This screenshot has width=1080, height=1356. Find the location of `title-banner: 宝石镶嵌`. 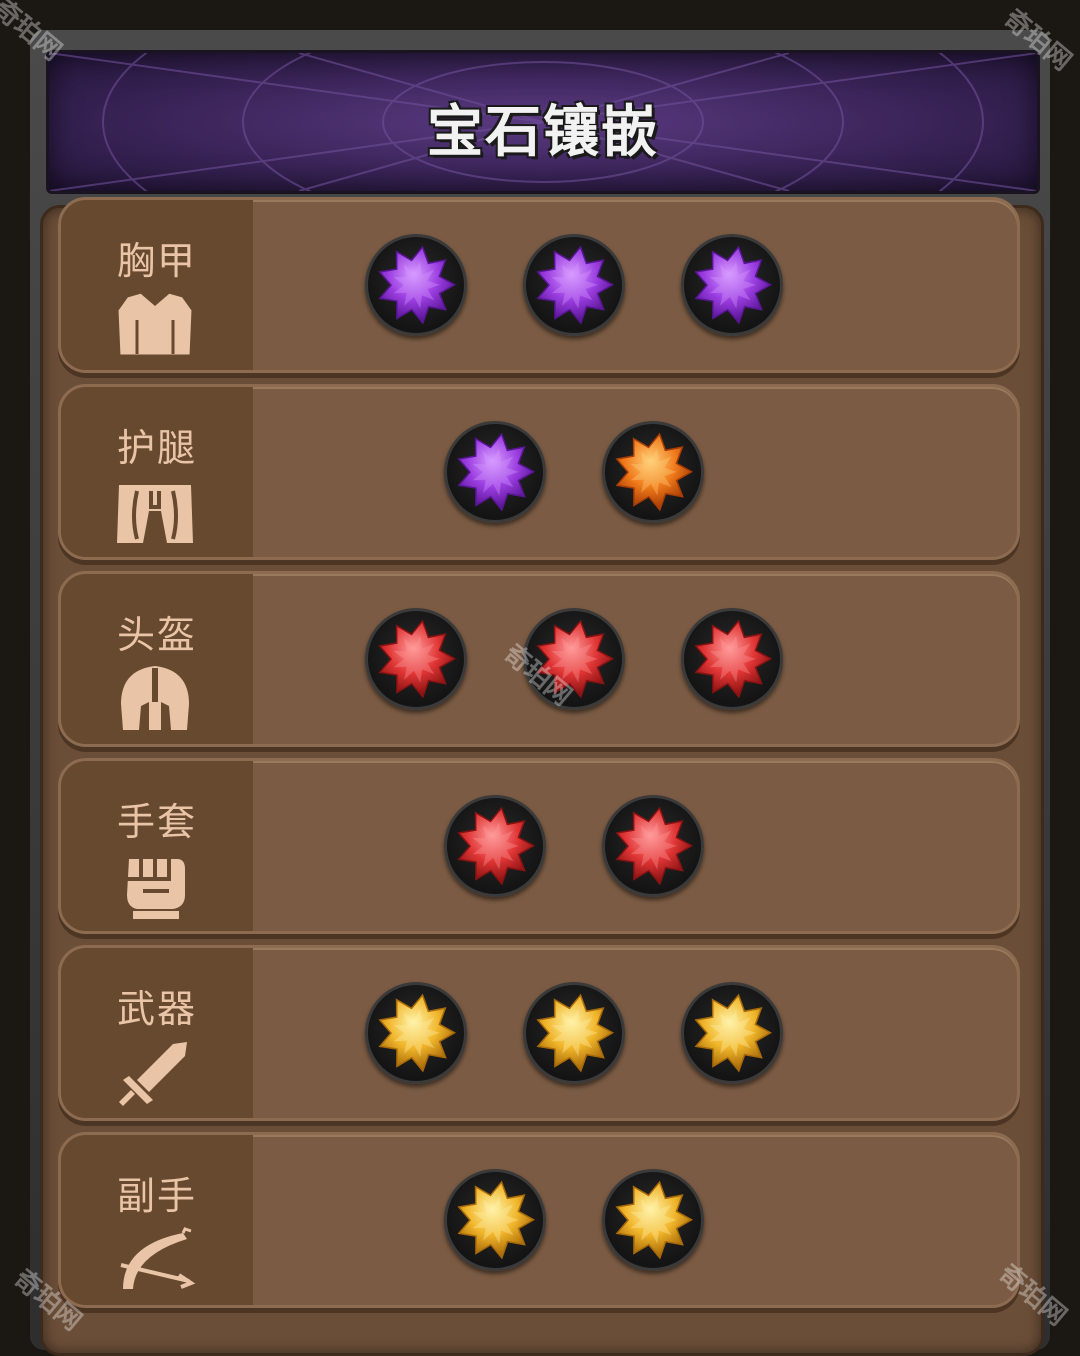

title-banner: 宝石镶嵌 is located at coordinates (543, 122).